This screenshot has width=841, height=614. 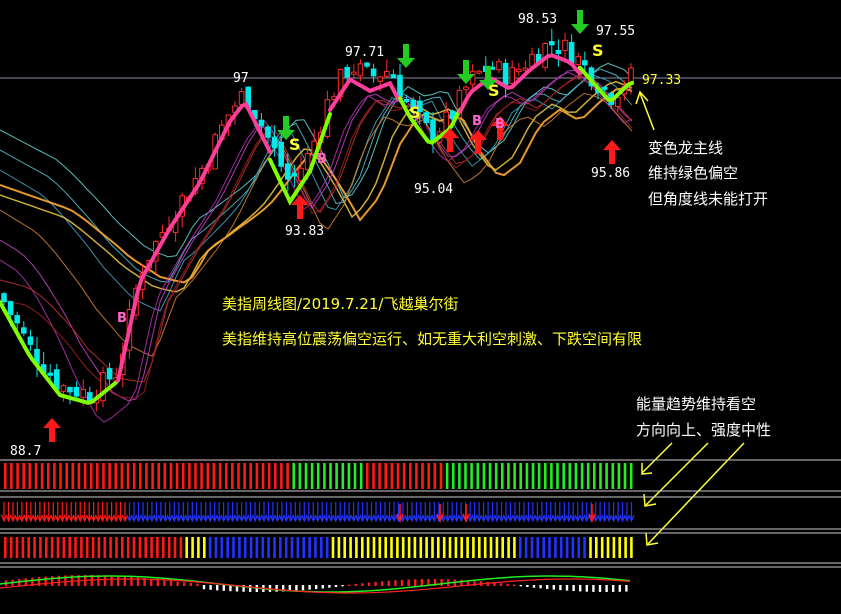 What do you see at coordinates (295, 144) in the screenshot?
I see `sell-signal-label: S` at bounding box center [295, 144].